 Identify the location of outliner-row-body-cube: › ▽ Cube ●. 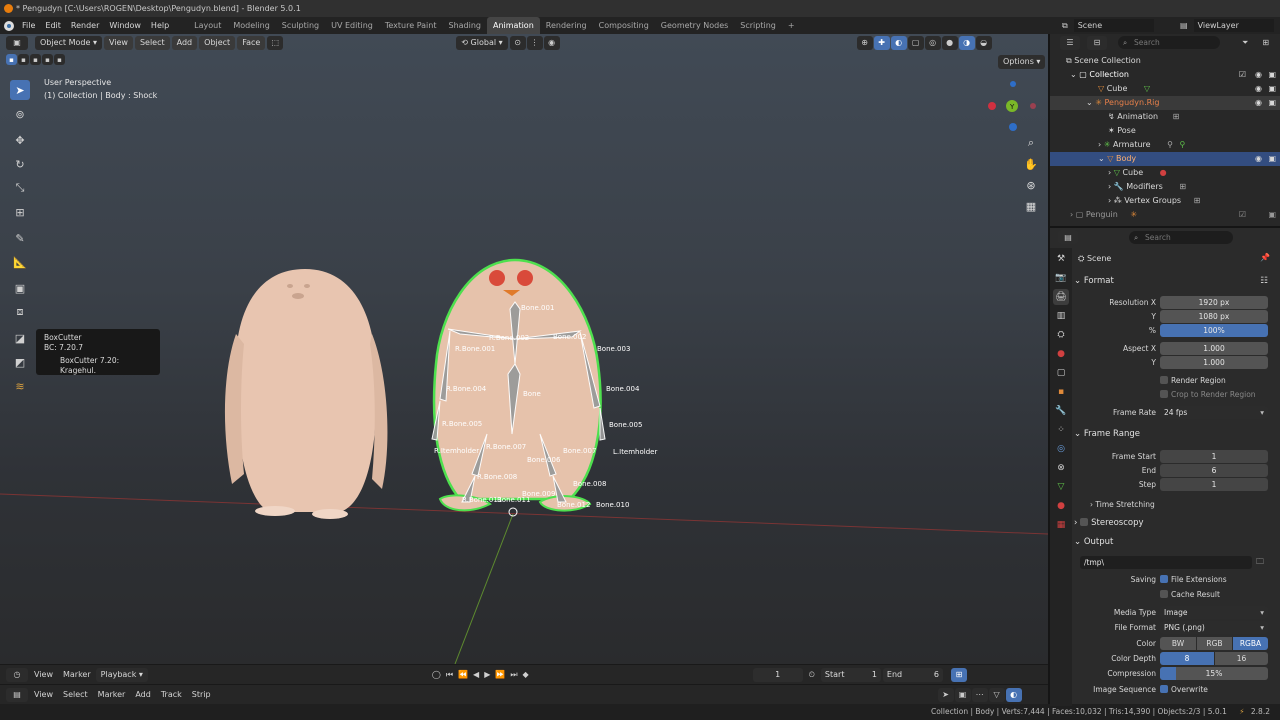
(1165, 173).